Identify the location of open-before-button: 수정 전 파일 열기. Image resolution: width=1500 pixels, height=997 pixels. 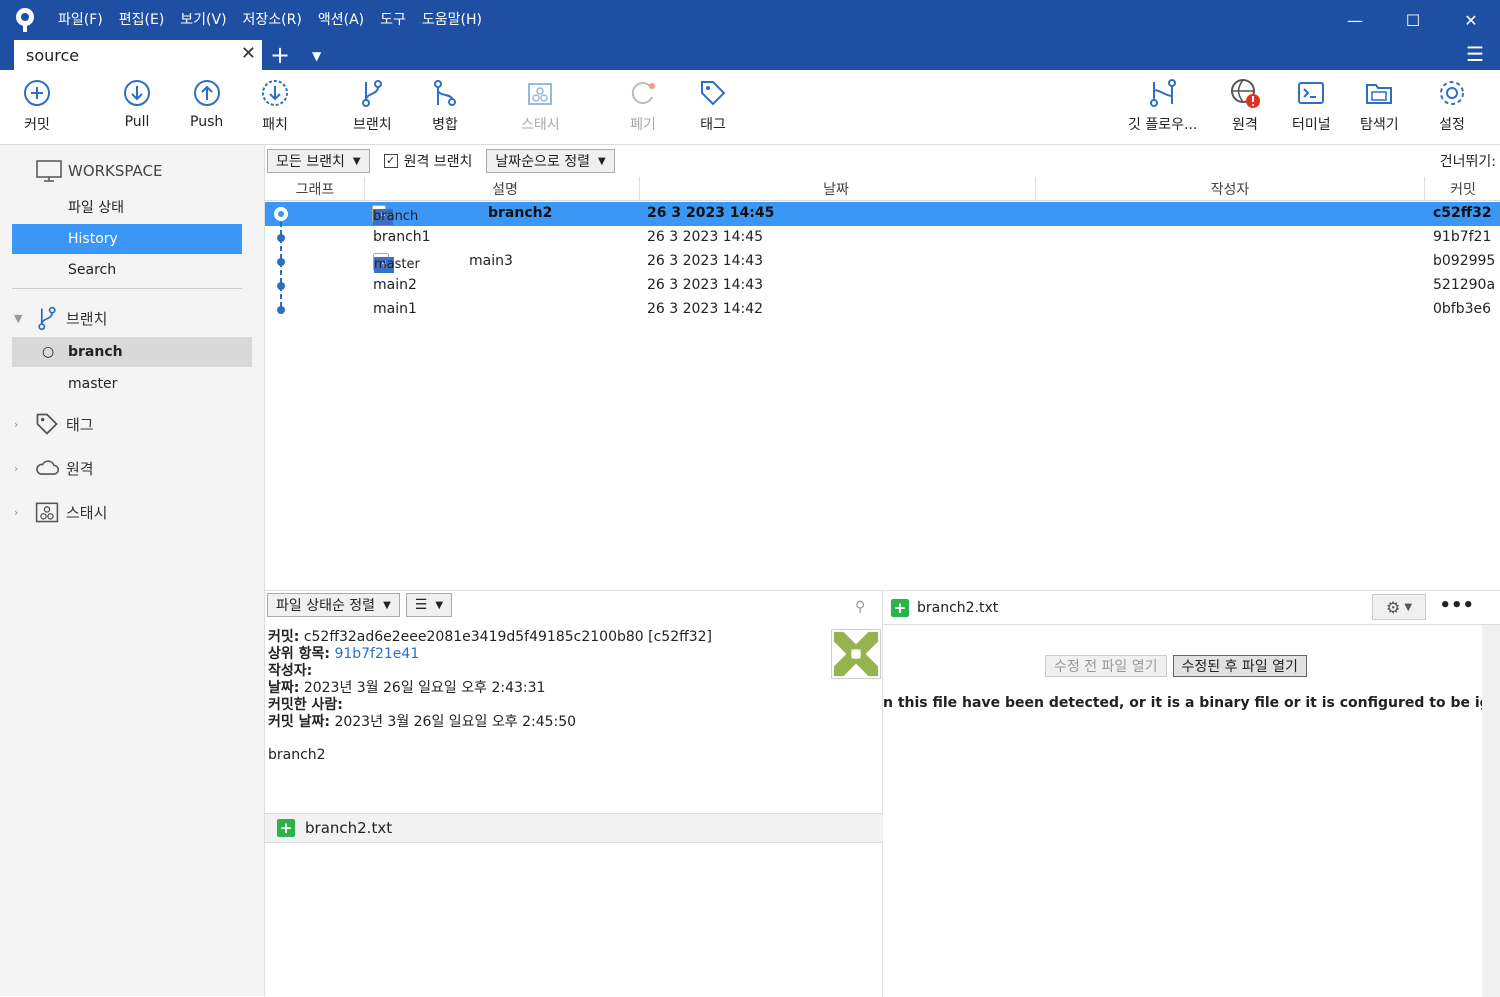
(1106, 666).